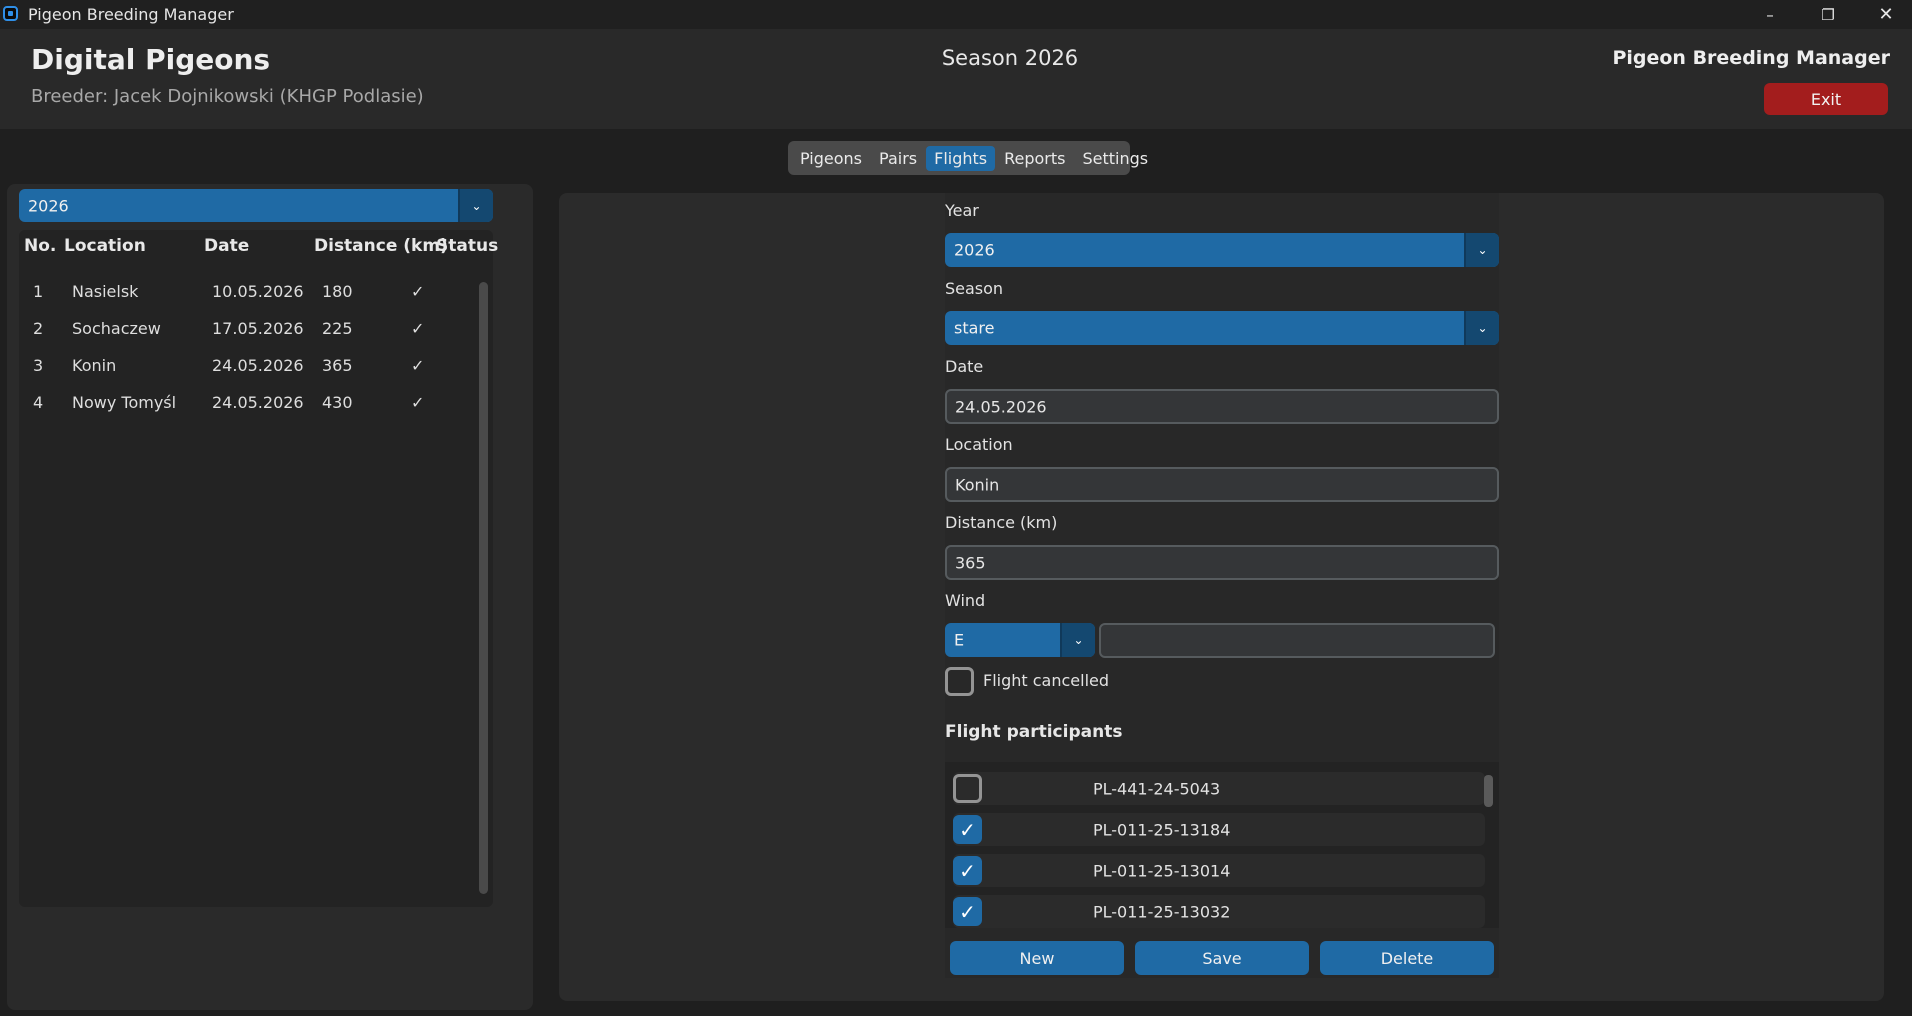 The height and width of the screenshot is (1016, 1912). I want to click on window-title: Pigeon Breeding Manager, so click(131, 14).